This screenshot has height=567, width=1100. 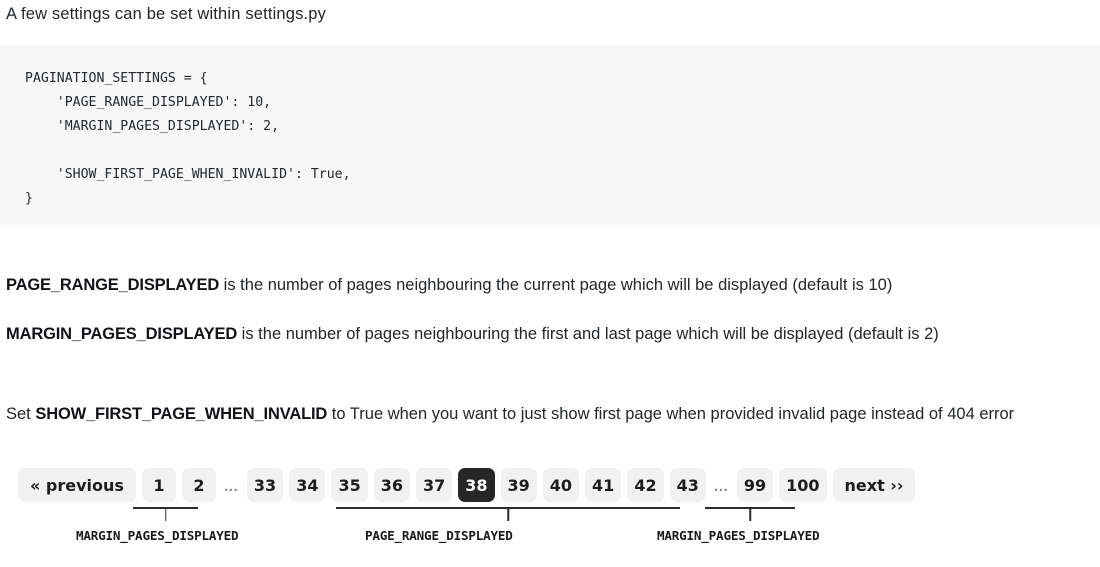 What do you see at coordinates (518, 485) in the screenshot?
I see `pagination-page-39: 39` at bounding box center [518, 485].